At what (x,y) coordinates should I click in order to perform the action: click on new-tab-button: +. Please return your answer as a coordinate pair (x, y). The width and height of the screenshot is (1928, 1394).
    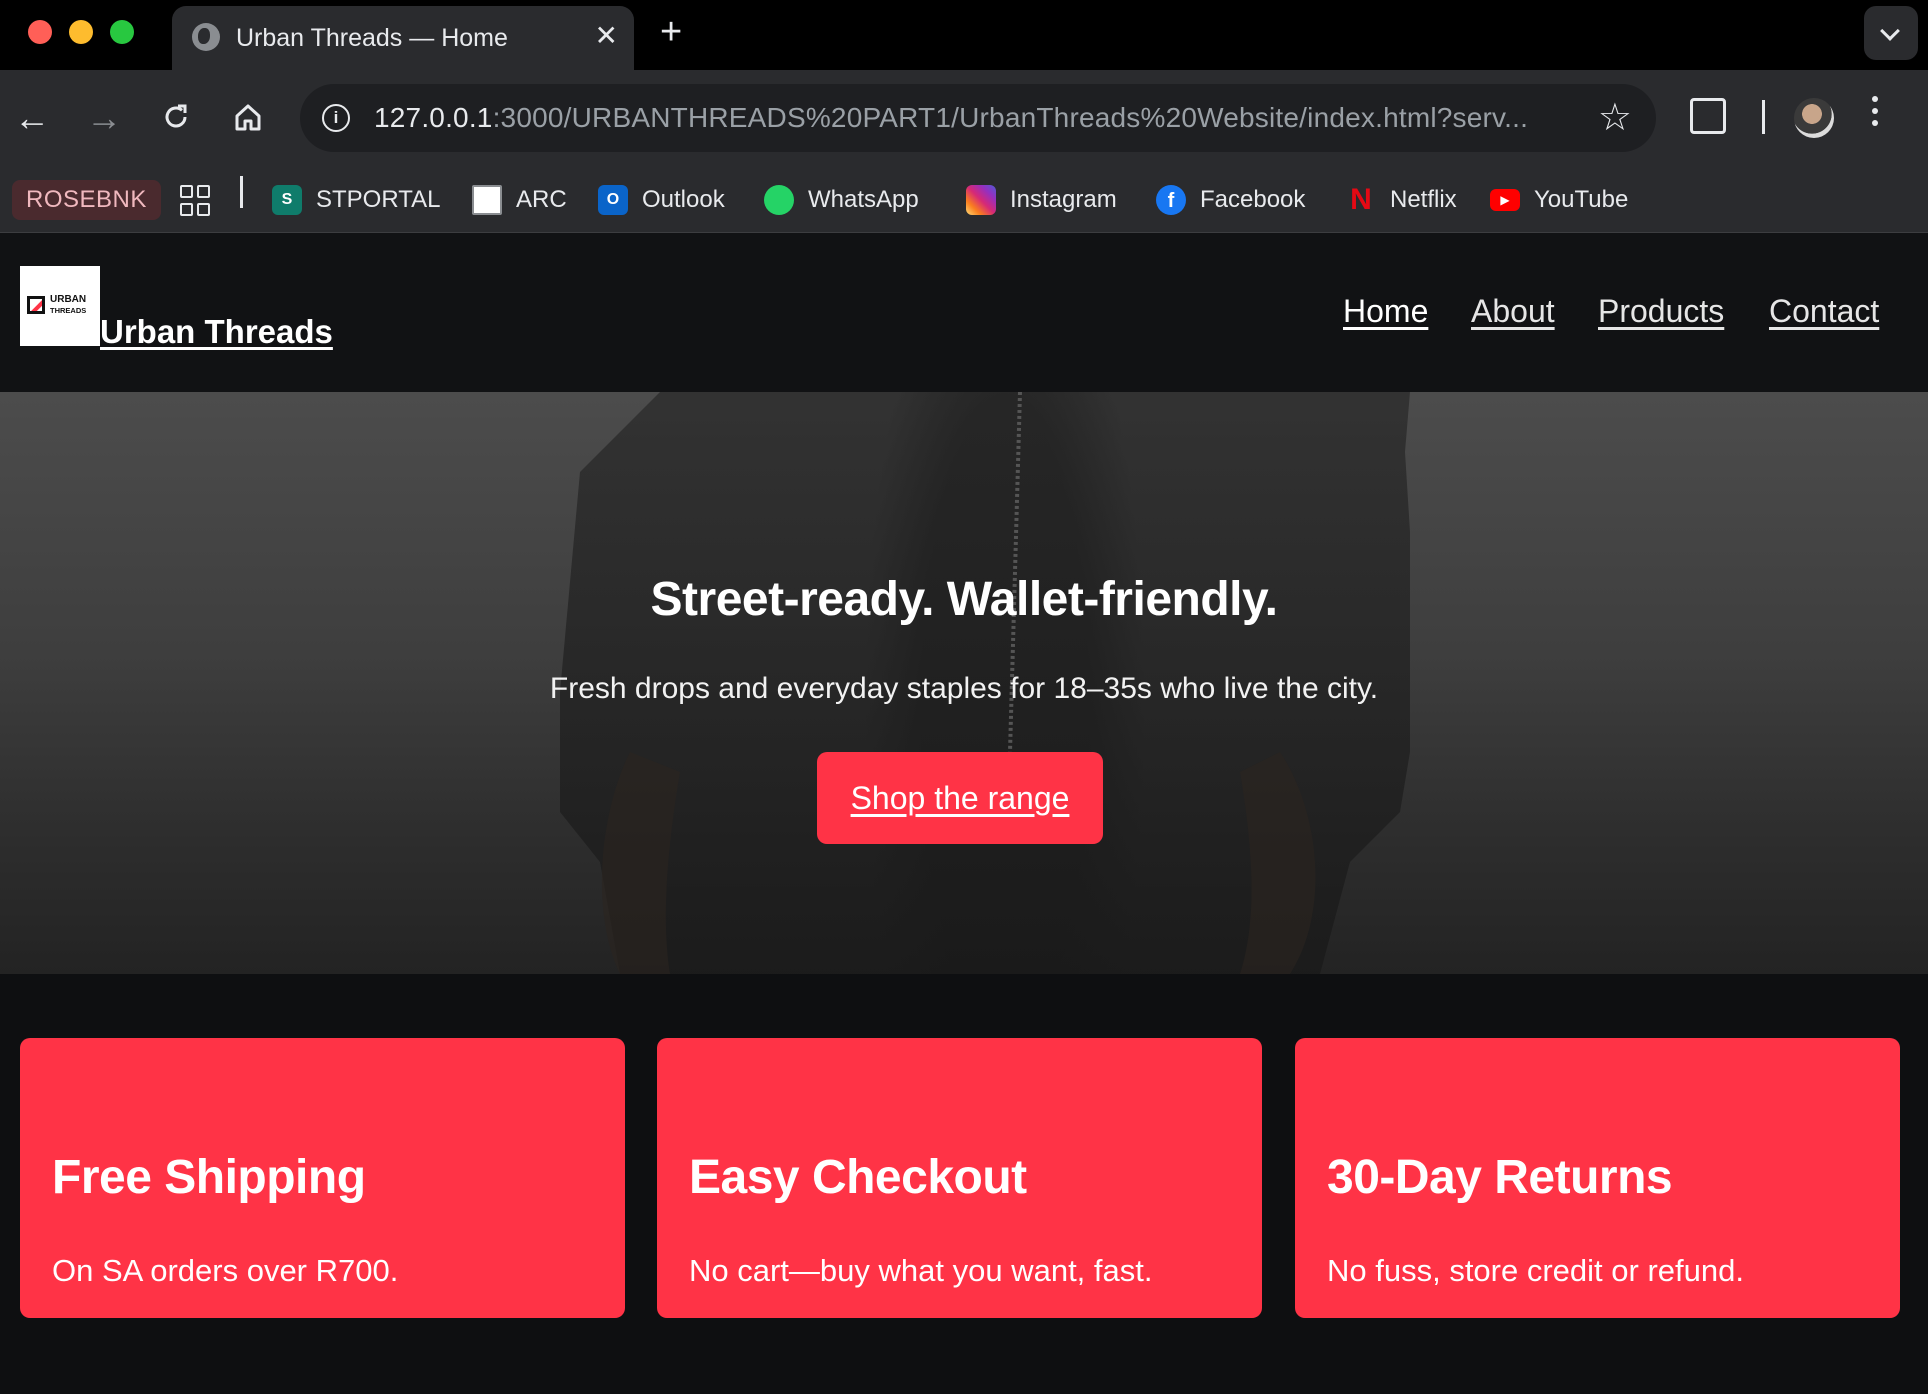
    Looking at the image, I should click on (671, 32).